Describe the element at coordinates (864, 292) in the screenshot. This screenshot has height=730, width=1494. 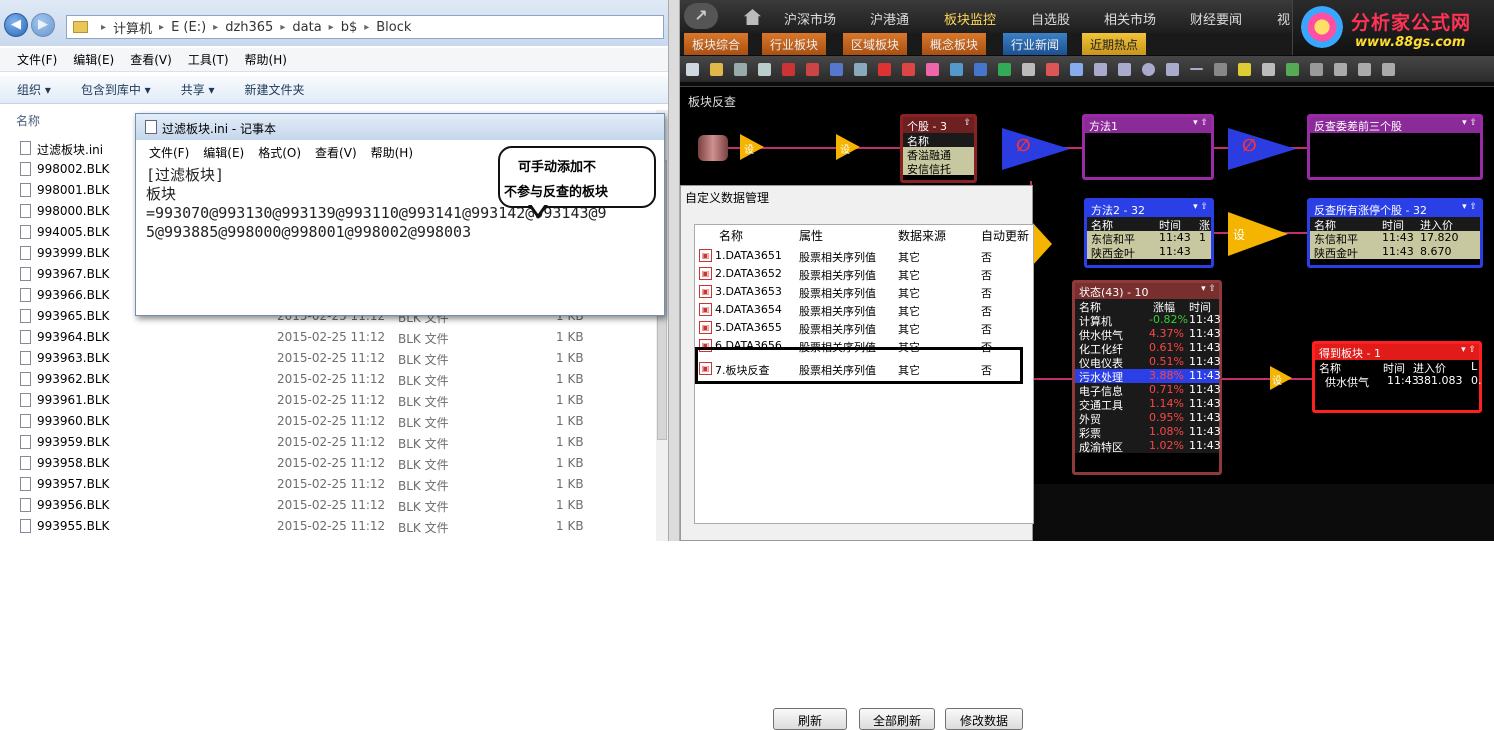
I see `data-row: ▣ 3.DATA3653 股票相关序列值 其它 否` at that location.